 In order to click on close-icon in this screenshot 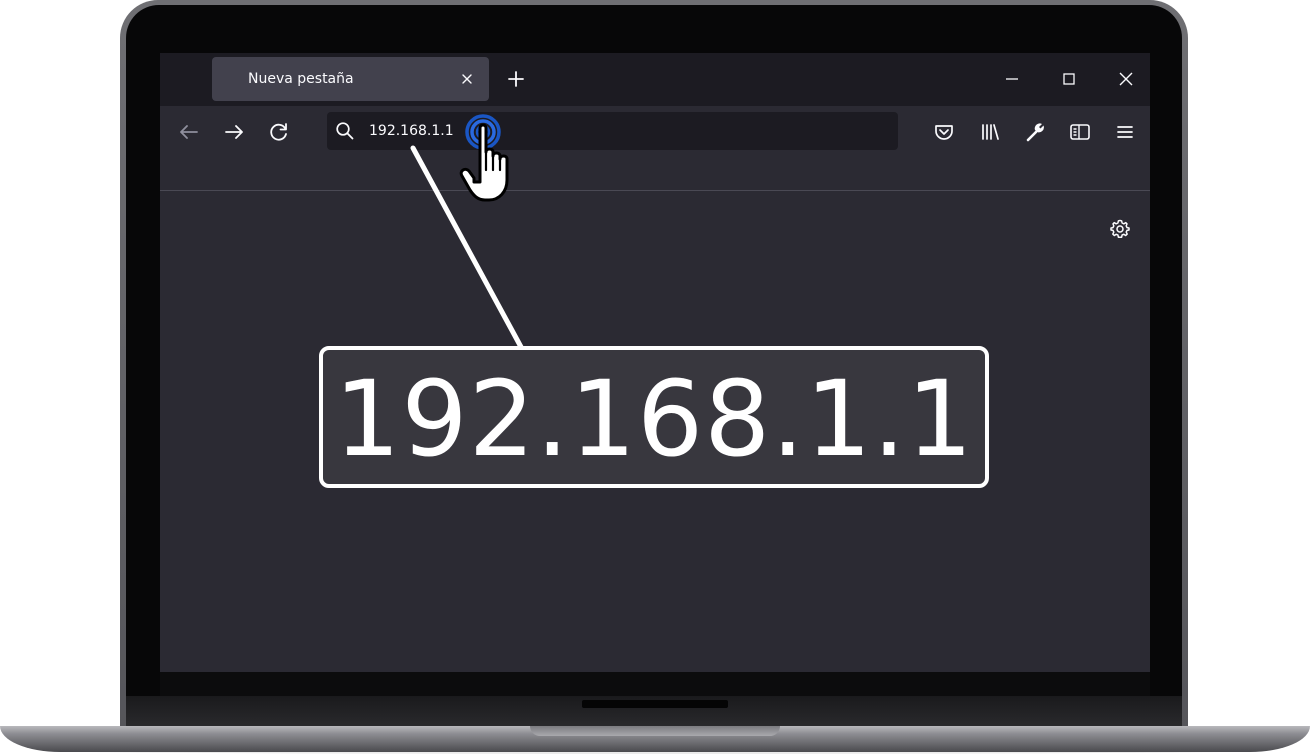, I will do `click(467, 79)`.